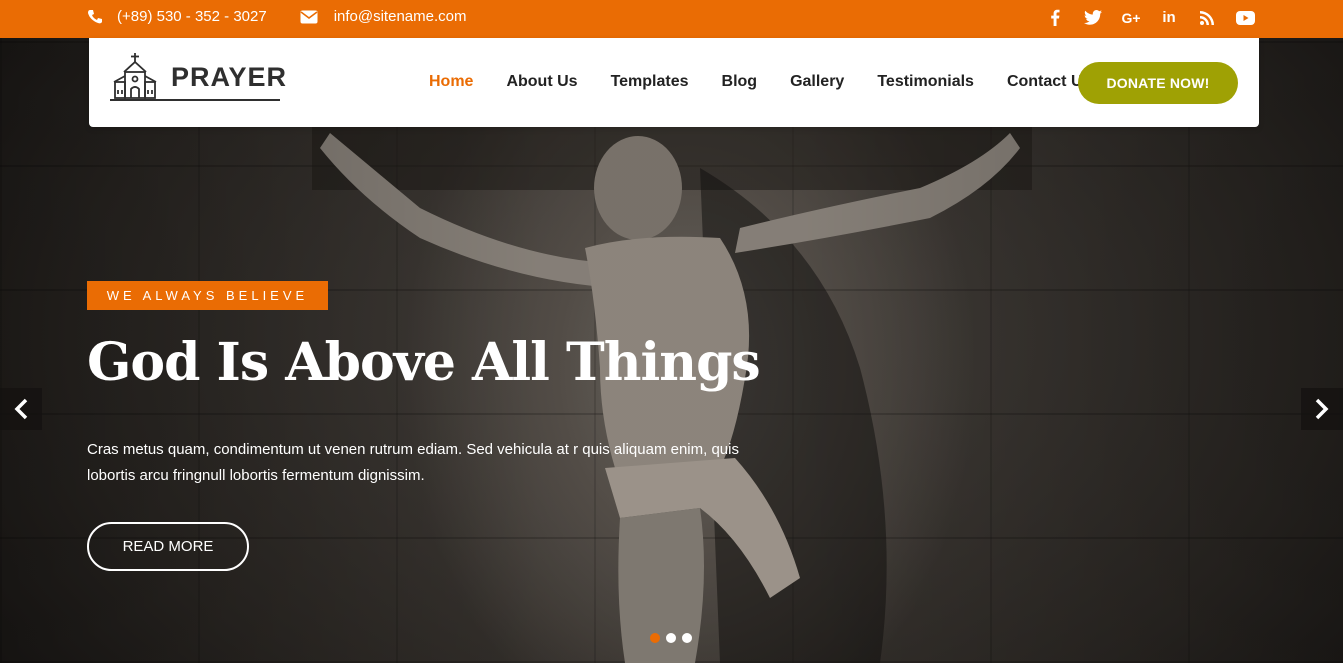  I want to click on prev-slide-button, so click(21, 409).